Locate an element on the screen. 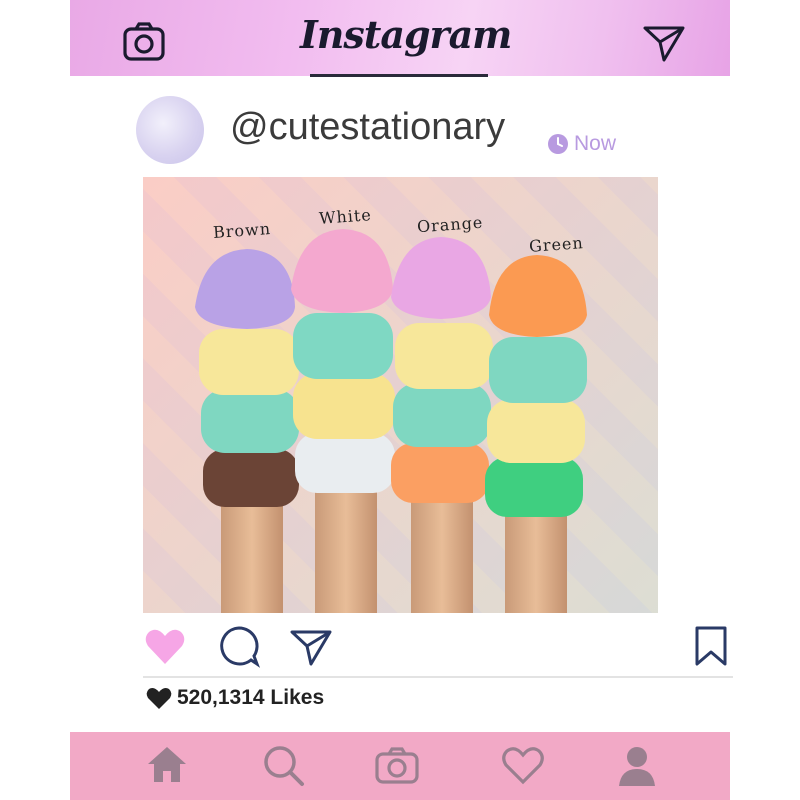 The height and width of the screenshot is (800, 800). clock-icon is located at coordinates (558, 144).